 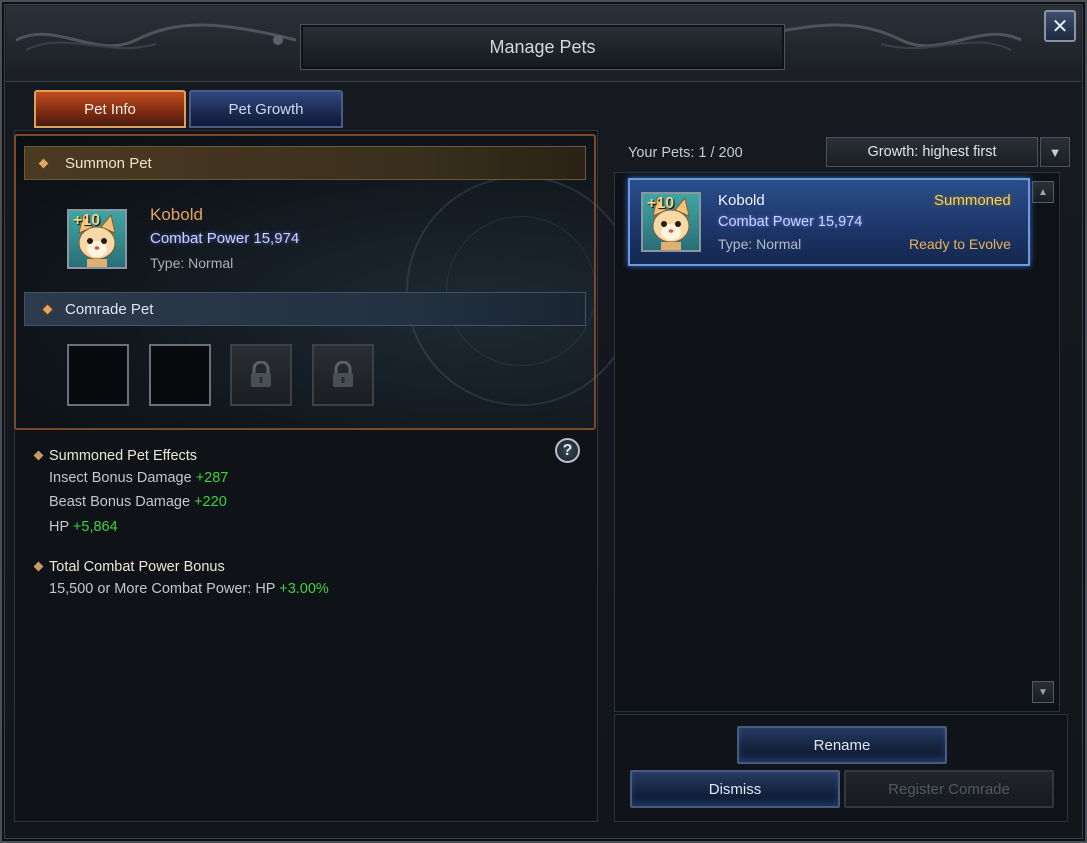 I want to click on effects-title: Summoned Pet Effects, so click(x=123, y=456).